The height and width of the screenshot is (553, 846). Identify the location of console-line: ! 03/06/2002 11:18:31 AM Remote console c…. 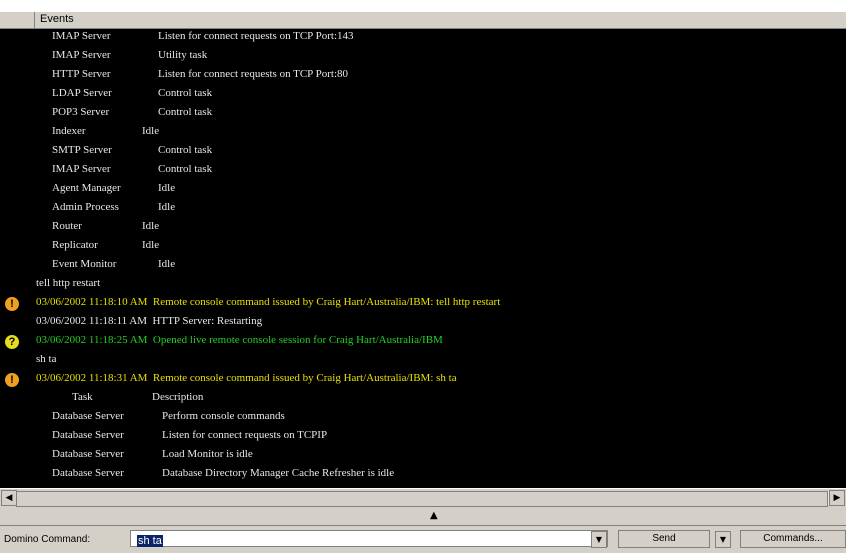
(423, 380).